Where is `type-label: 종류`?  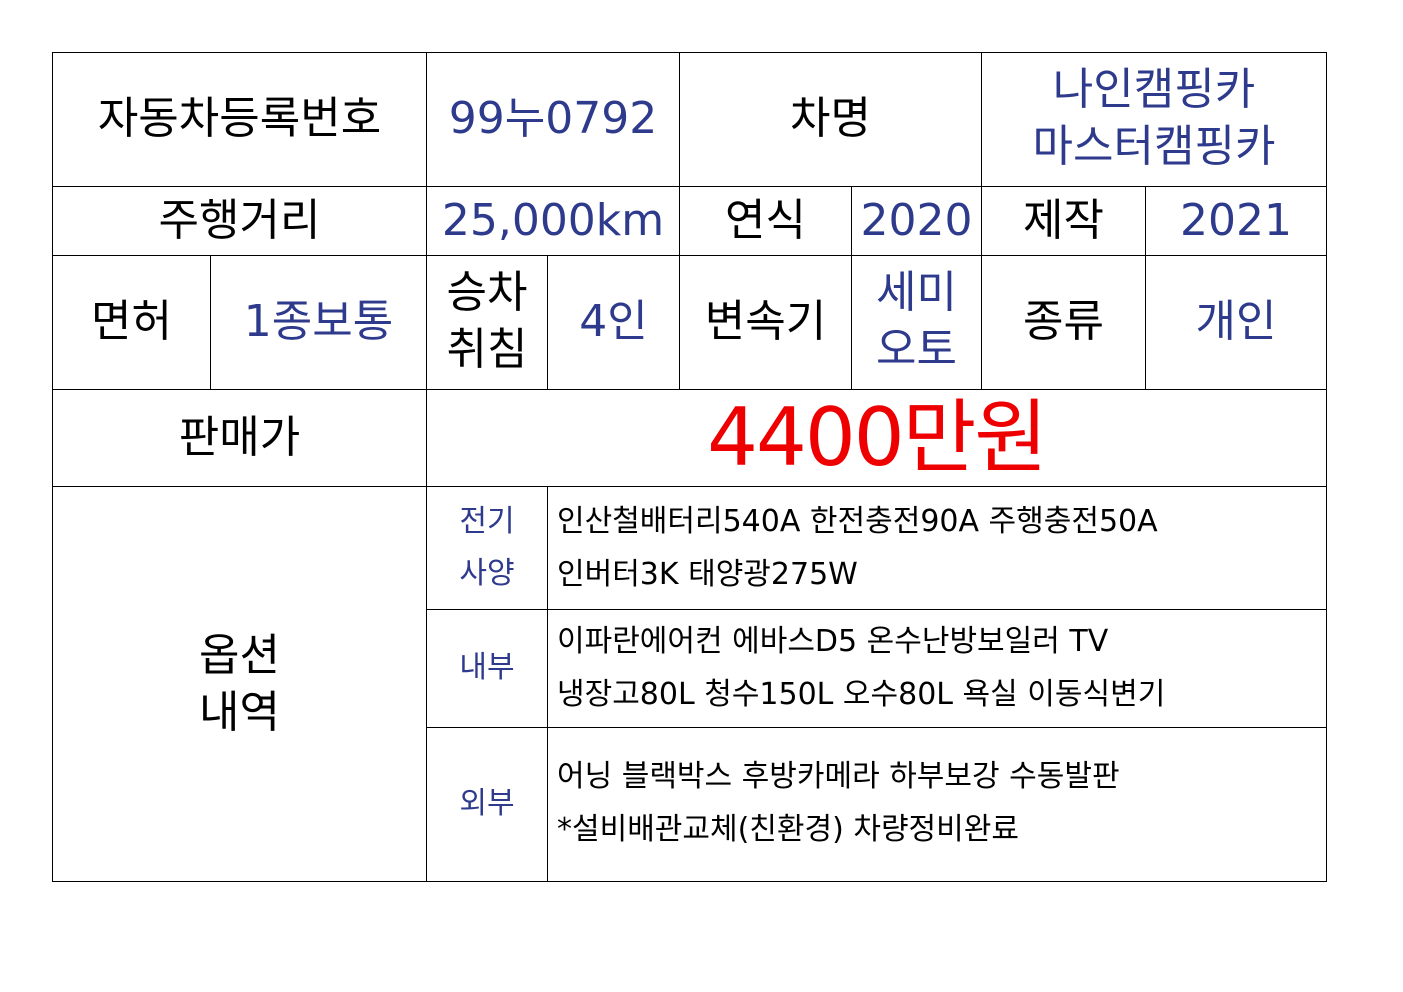
type-label: 종류 is located at coordinates (1063, 322).